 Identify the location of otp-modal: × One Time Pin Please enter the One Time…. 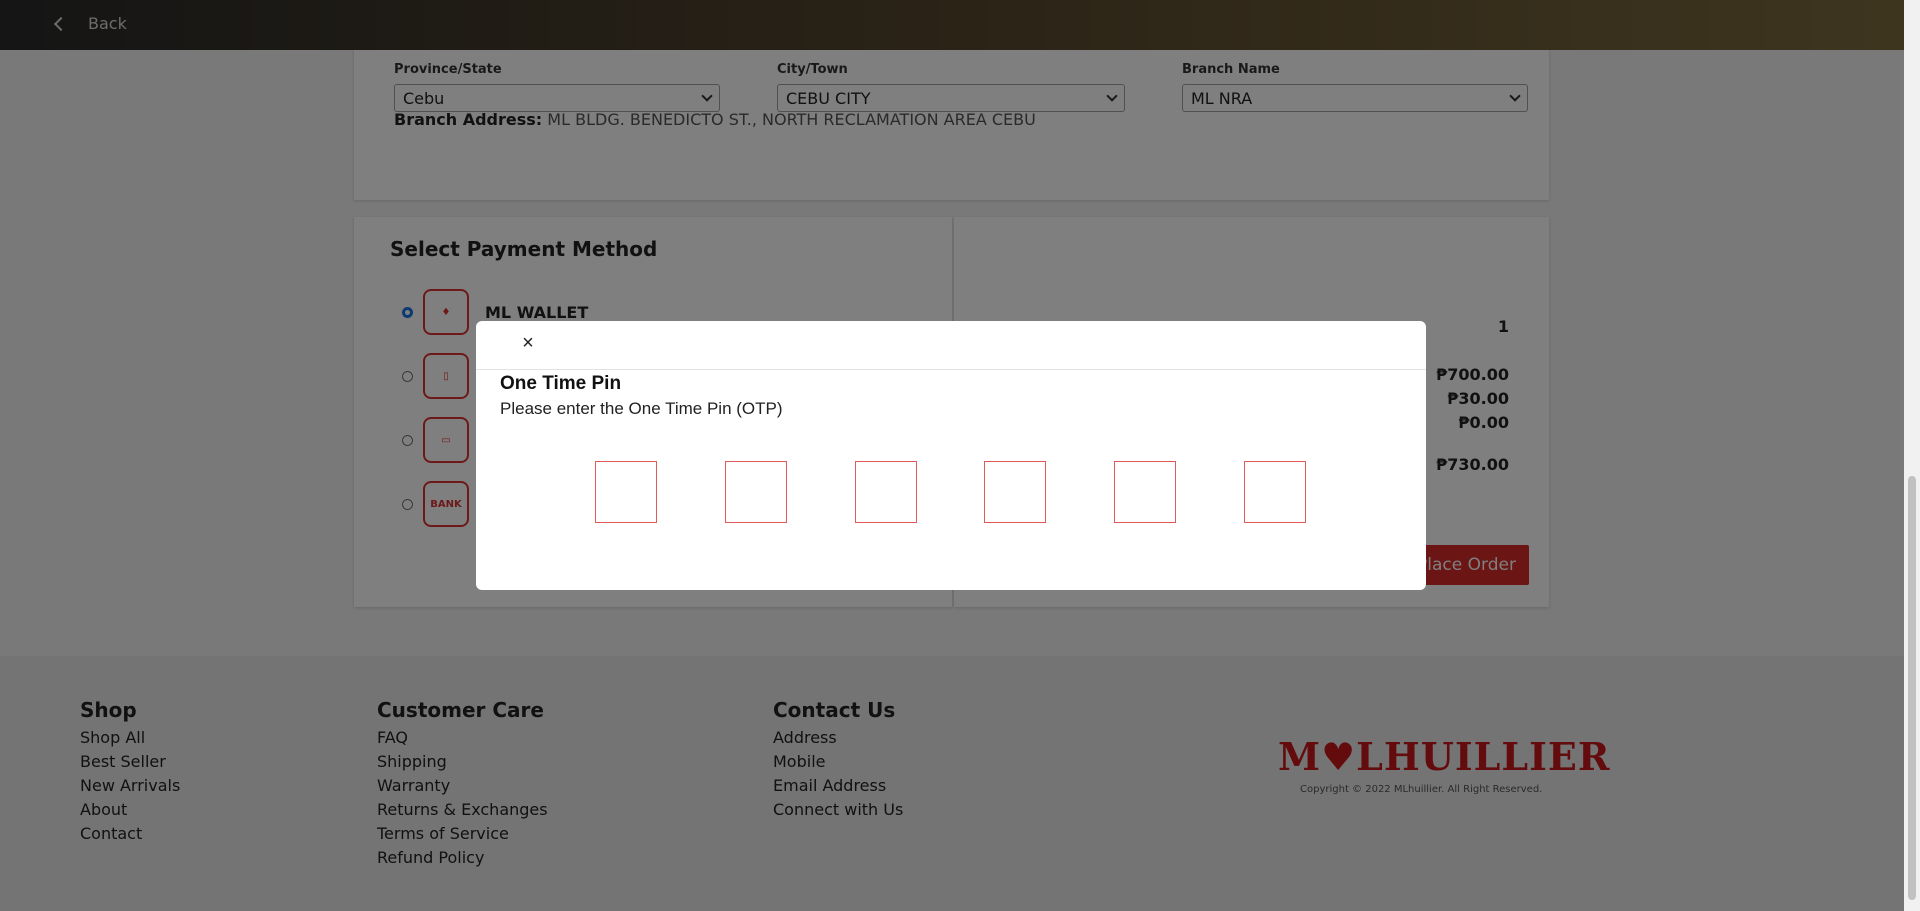
(951, 455).